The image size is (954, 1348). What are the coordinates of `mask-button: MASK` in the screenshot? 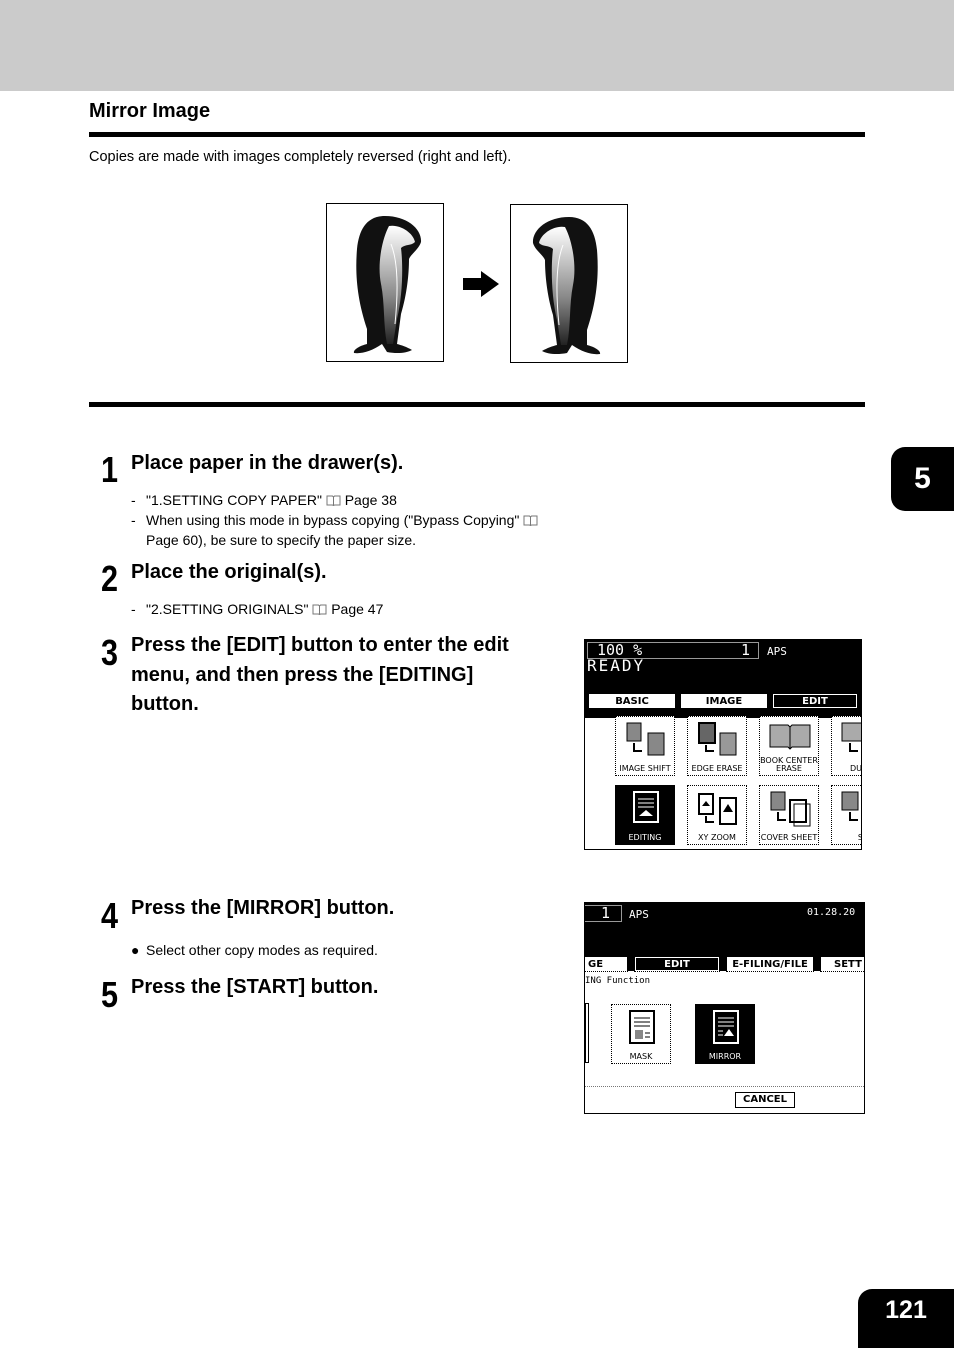 It's located at (641, 1034).